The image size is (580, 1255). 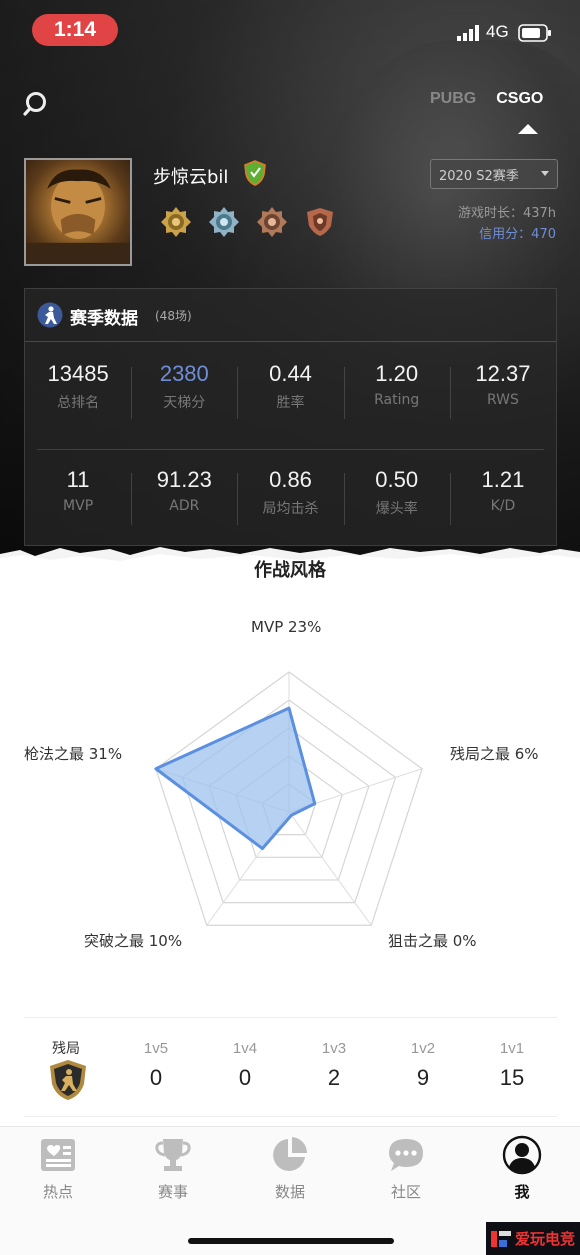 What do you see at coordinates (184, 504) in the screenshot?
I see `stat-adr: 91.23 ADR` at bounding box center [184, 504].